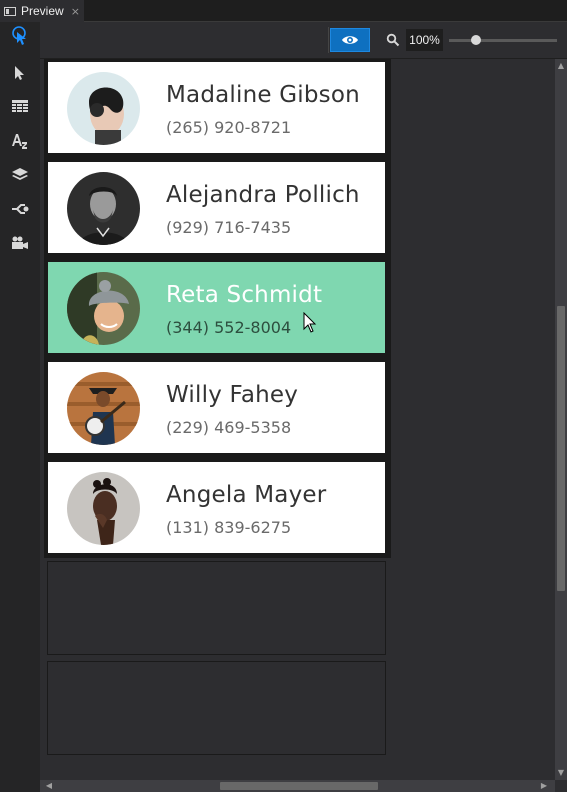 This screenshot has width=567, height=792. I want to click on text-style-button, so click(20, 141).